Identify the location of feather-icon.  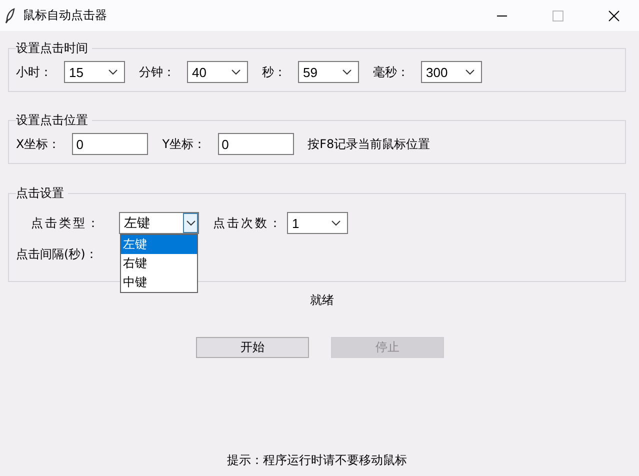
(10, 16).